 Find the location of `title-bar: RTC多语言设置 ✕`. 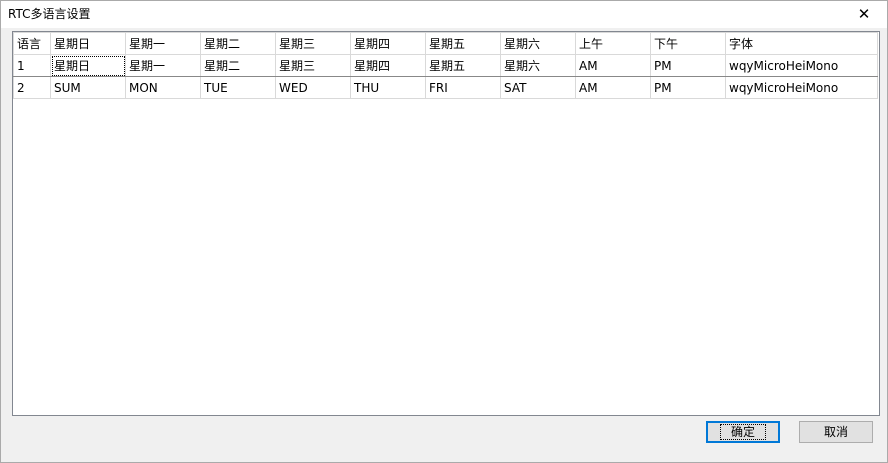

title-bar: RTC多语言设置 ✕ is located at coordinates (444, 14).